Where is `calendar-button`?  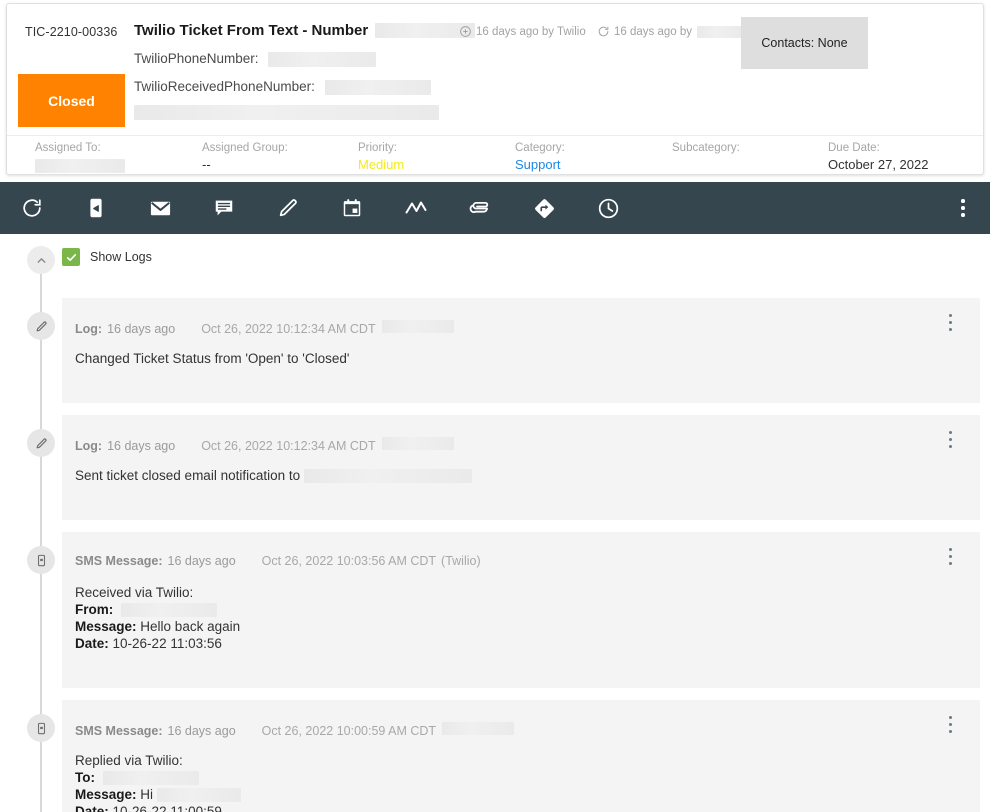
calendar-button is located at coordinates (352, 208).